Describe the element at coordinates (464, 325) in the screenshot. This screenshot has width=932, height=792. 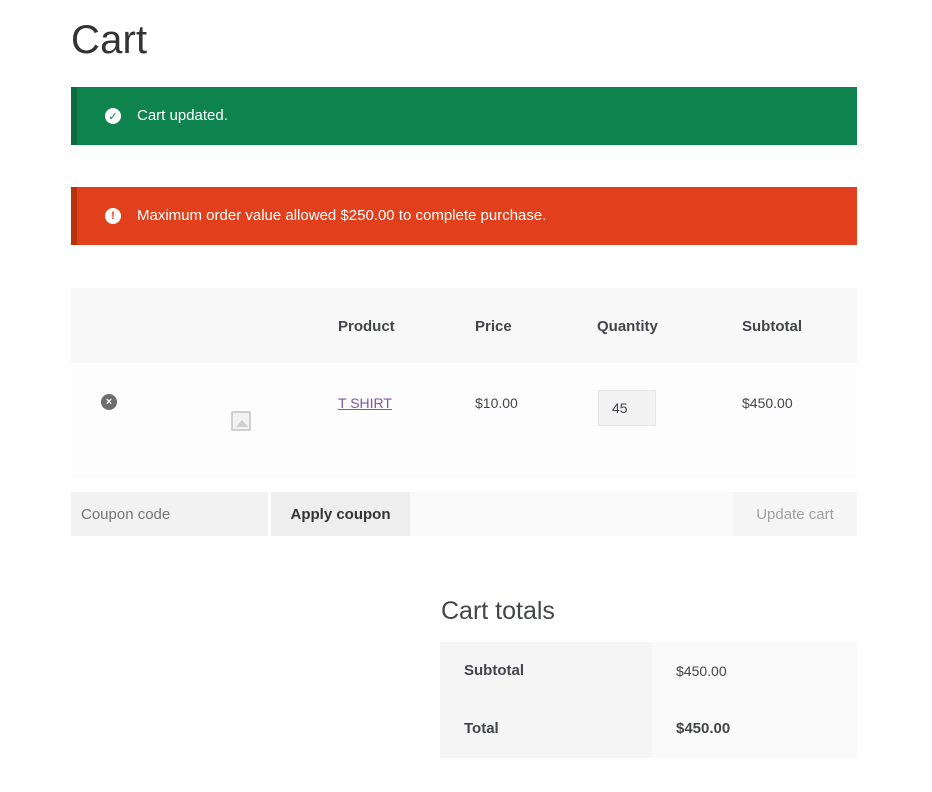
I see `cart-table-header: Product Price Quantity Subtotal` at that location.